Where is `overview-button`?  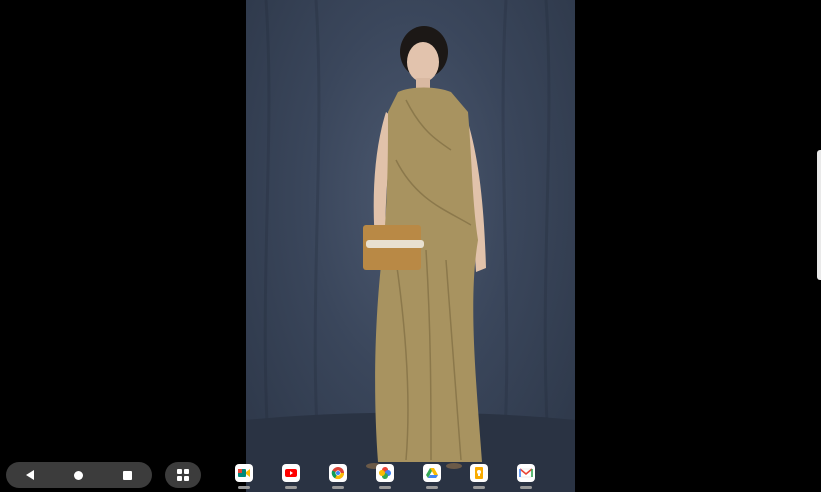
overview-button is located at coordinates (128, 475).